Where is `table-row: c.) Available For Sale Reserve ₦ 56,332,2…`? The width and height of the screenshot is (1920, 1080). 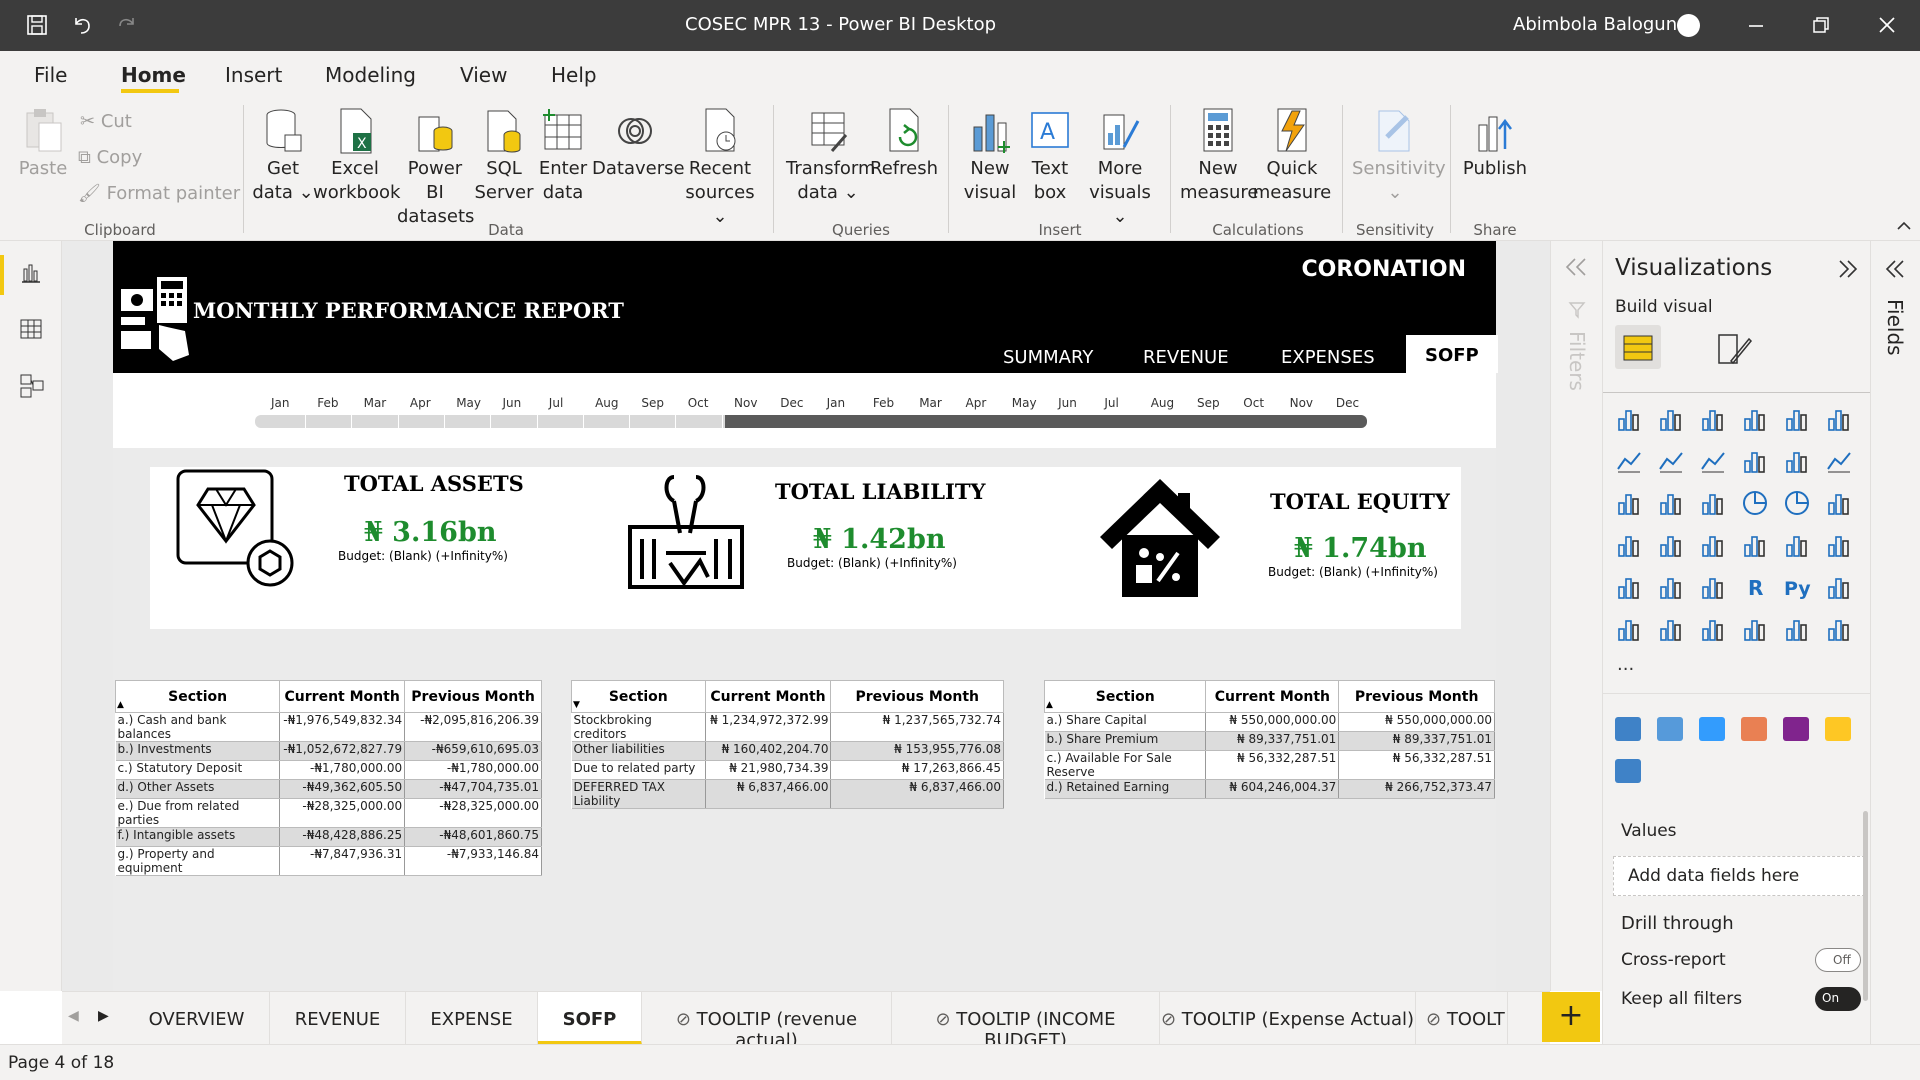
table-row: c.) Available For Sale Reserve ₦ 56,332,2… is located at coordinates (1269, 765).